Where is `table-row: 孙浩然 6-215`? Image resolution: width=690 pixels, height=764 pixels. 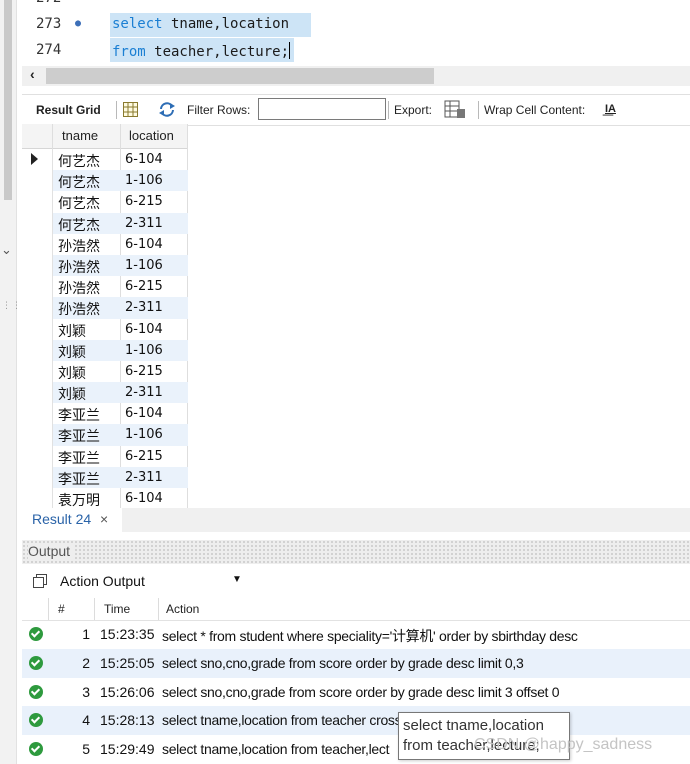 table-row: 孙浩然 6-215 is located at coordinates (105, 287).